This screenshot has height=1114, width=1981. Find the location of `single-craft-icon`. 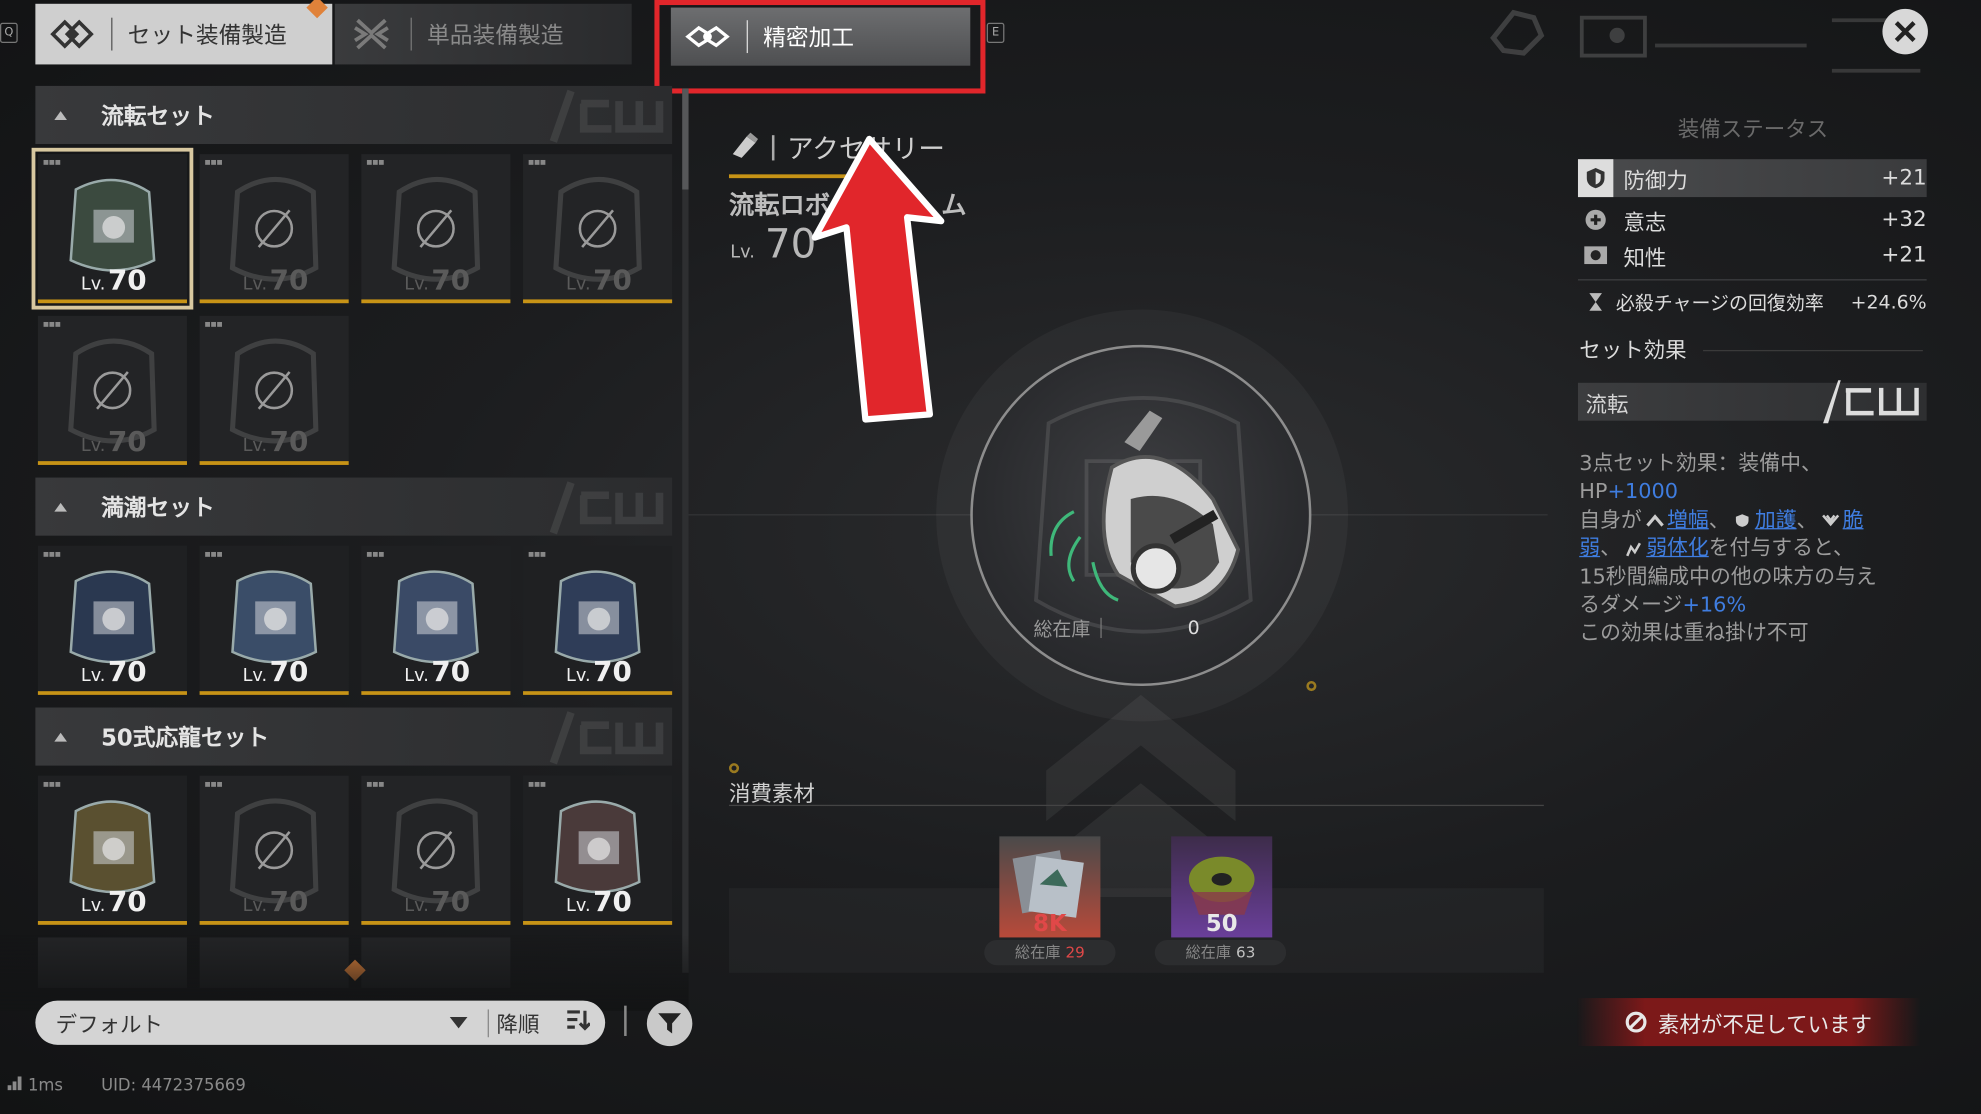

single-craft-icon is located at coordinates (371, 34).